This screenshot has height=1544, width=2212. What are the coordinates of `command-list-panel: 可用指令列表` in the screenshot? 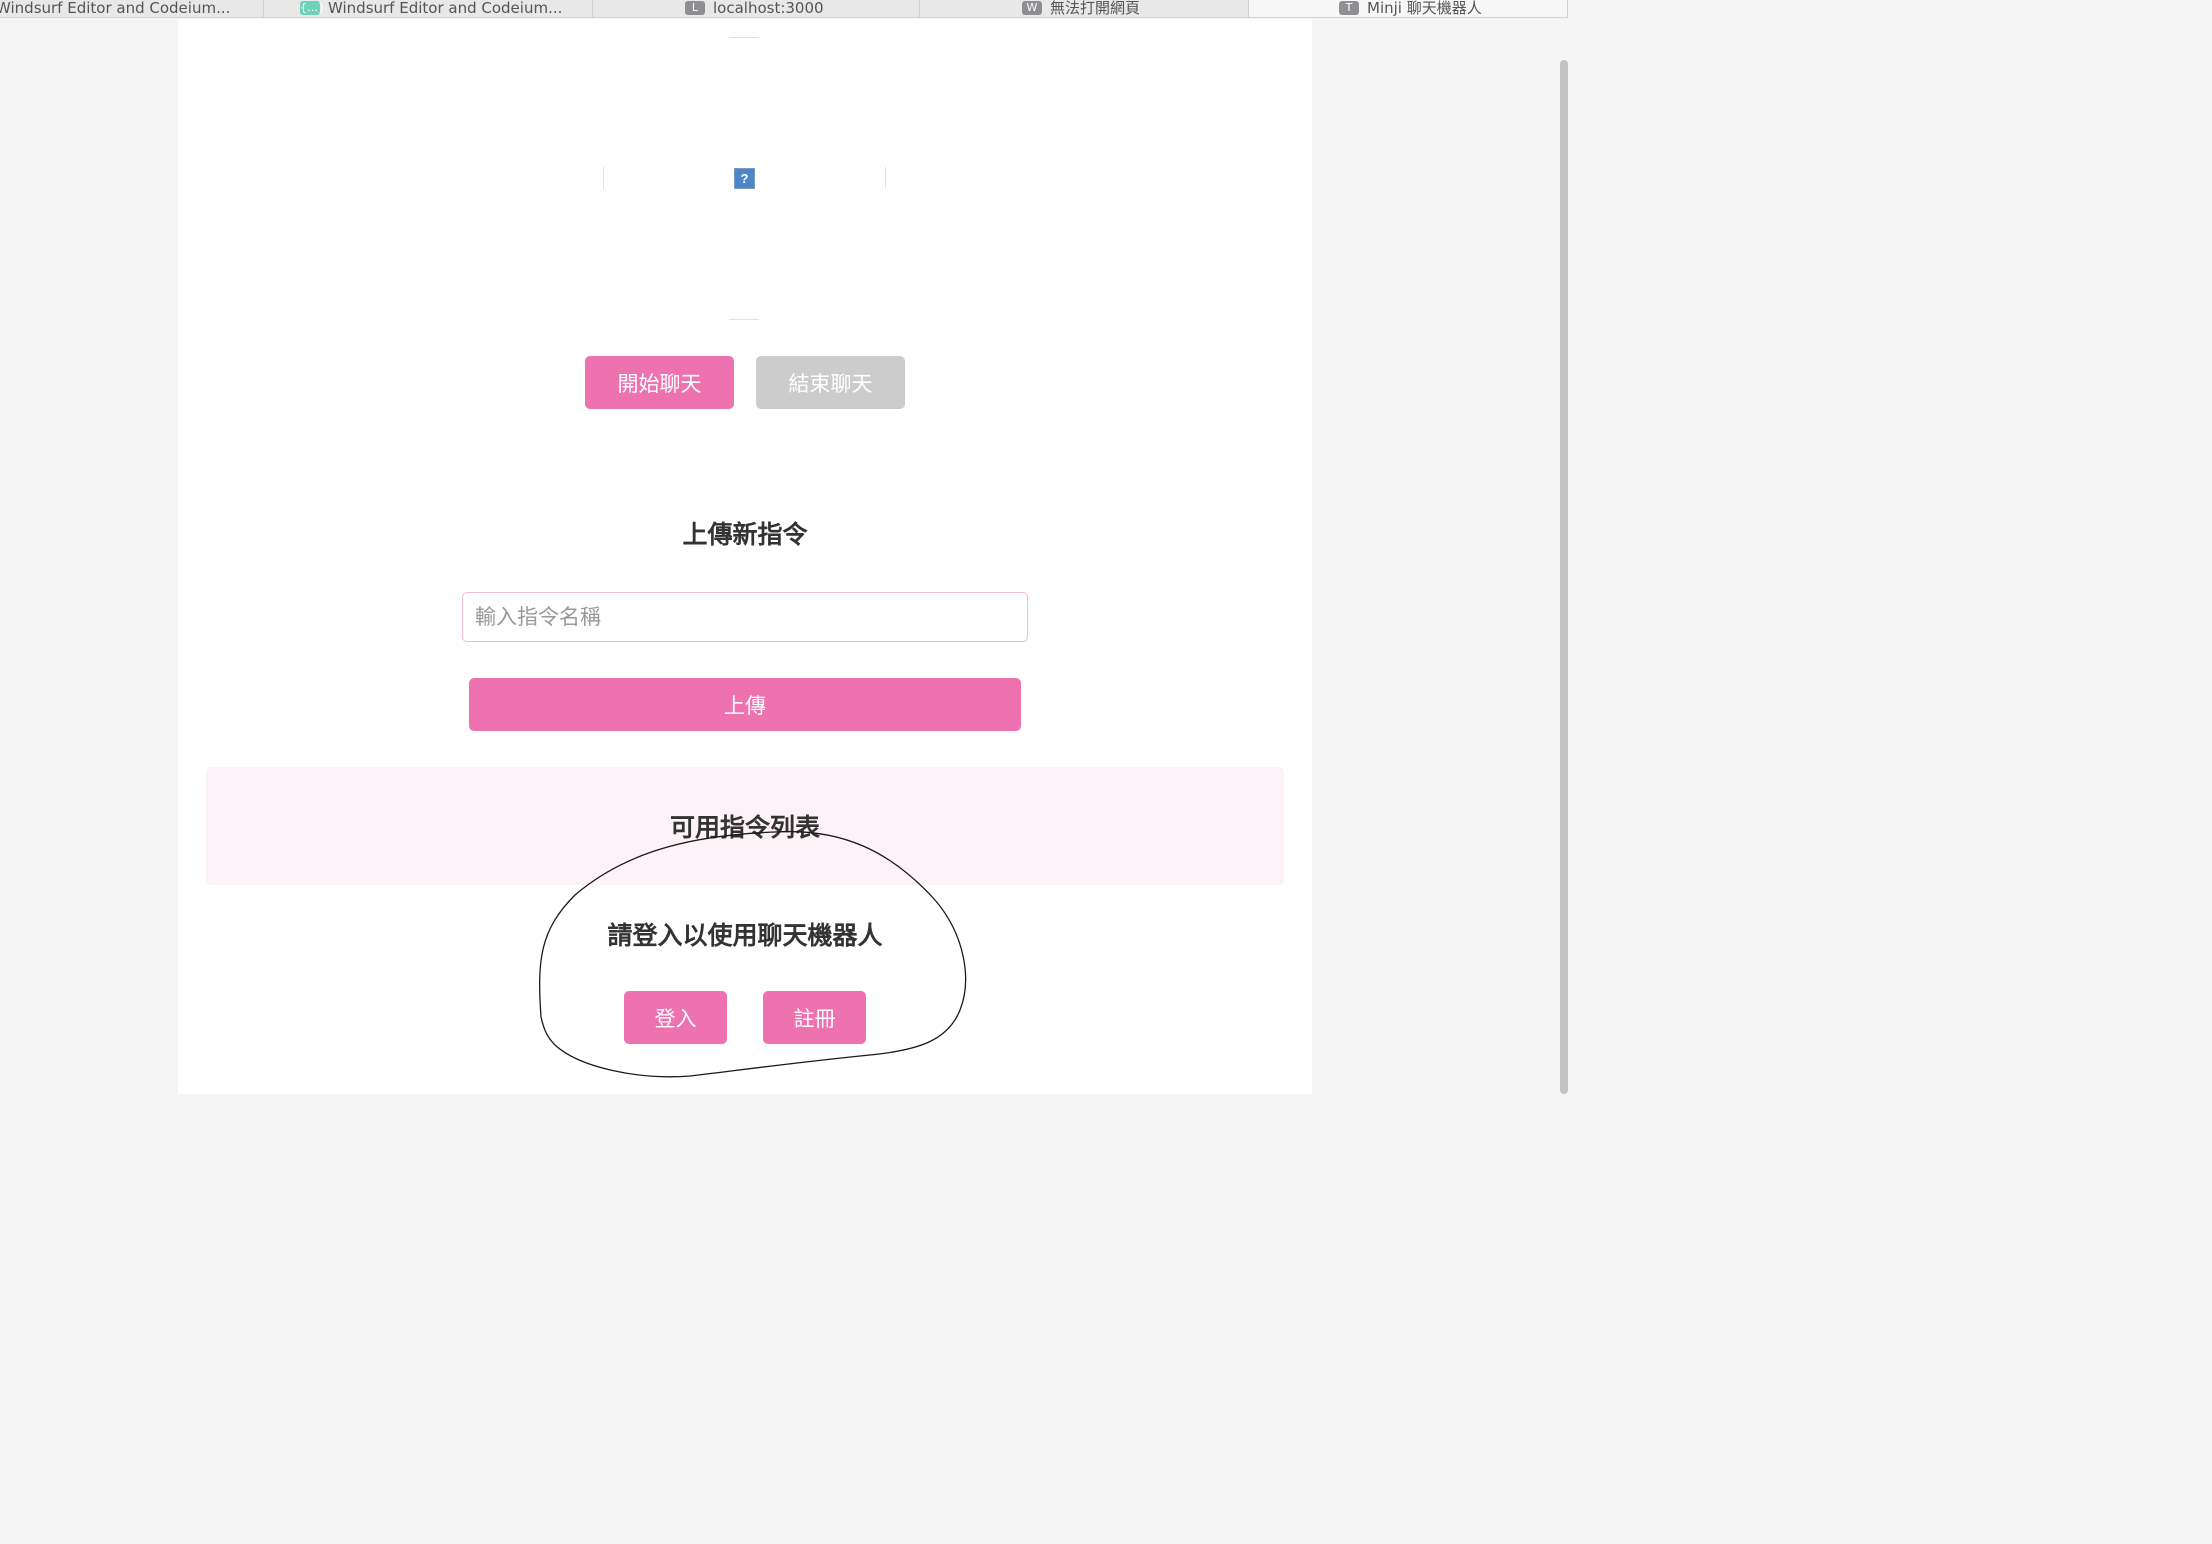 It's located at (745, 826).